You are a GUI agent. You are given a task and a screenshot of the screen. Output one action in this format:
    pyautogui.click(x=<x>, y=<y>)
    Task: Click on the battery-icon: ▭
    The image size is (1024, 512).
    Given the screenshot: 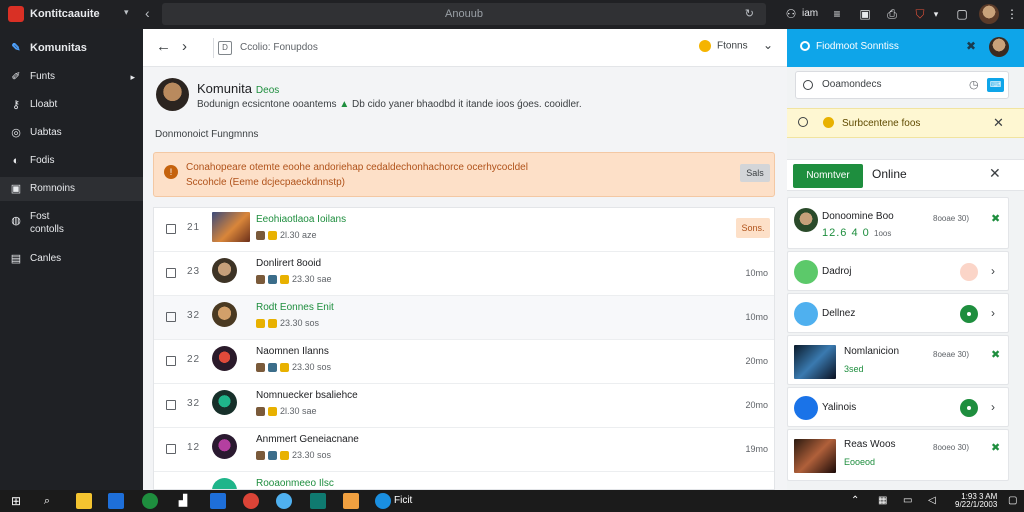 What is the action you would take?
    pyautogui.click(x=907, y=500)
    